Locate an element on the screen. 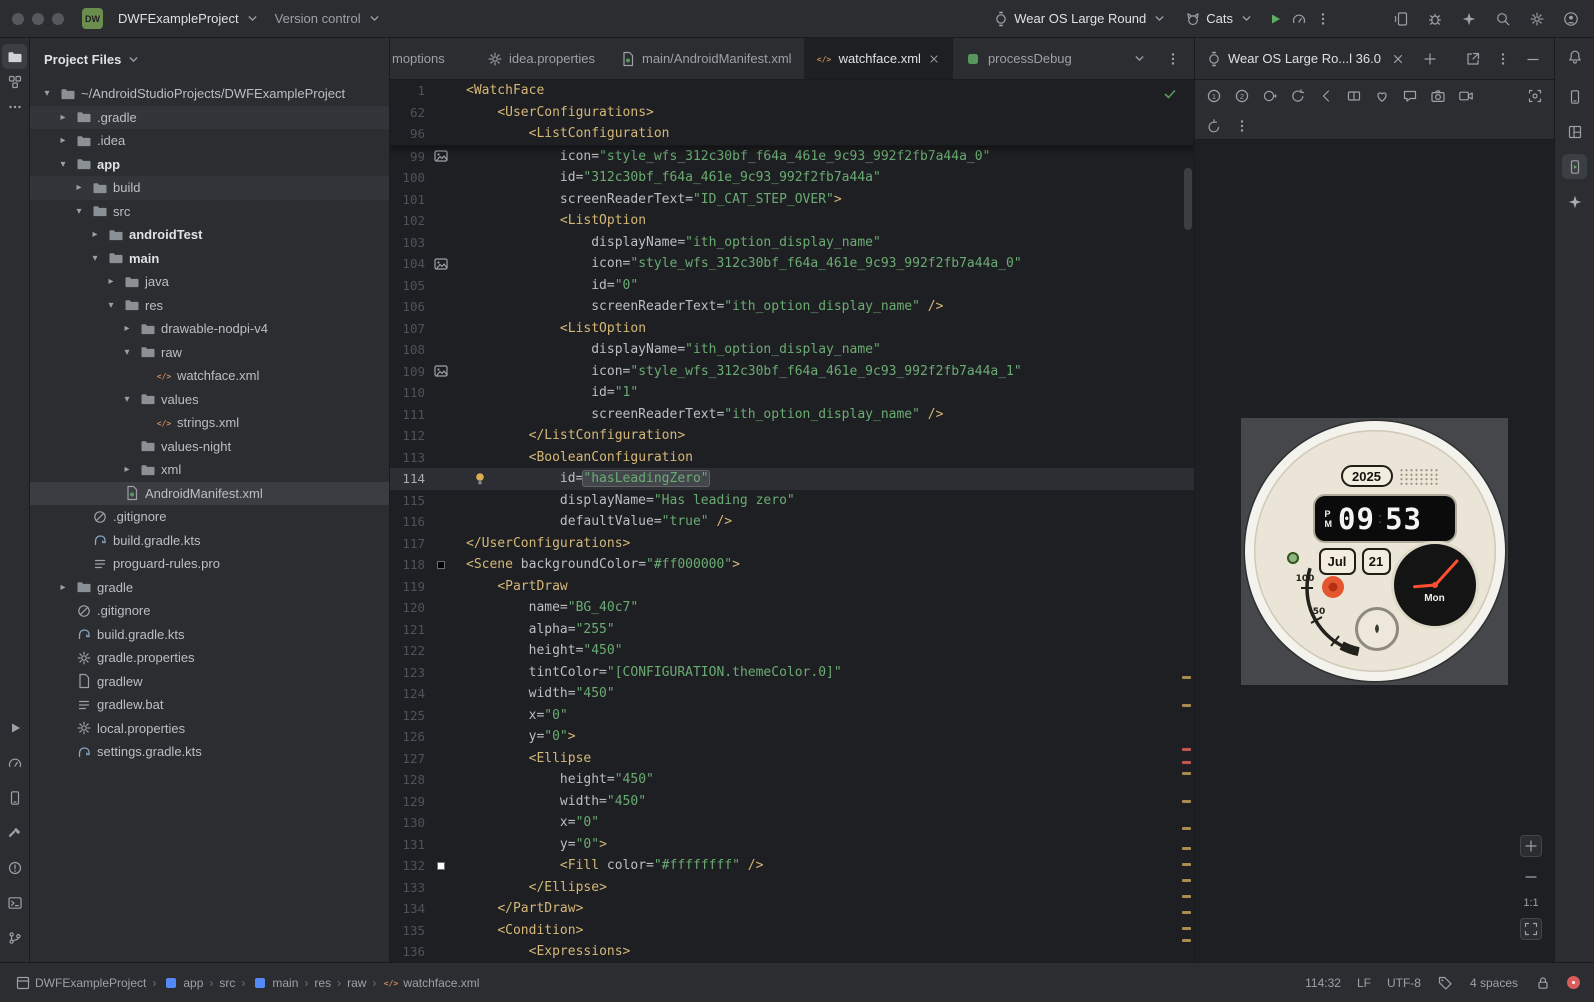  run-tool-button is located at coordinates (14, 727).